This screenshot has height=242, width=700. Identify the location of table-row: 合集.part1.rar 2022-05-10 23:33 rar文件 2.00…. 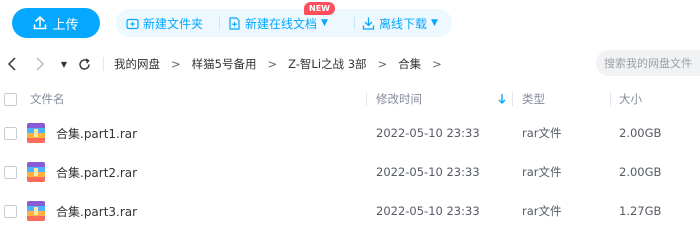
(350, 133).